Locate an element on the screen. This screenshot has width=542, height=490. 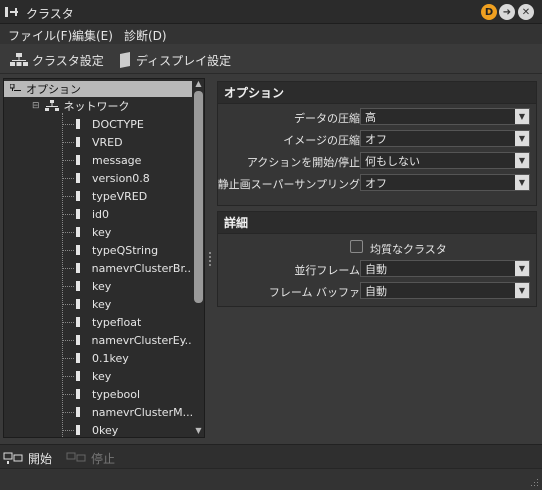
tree-leaf-item: typeQString is located at coordinates (127, 250).